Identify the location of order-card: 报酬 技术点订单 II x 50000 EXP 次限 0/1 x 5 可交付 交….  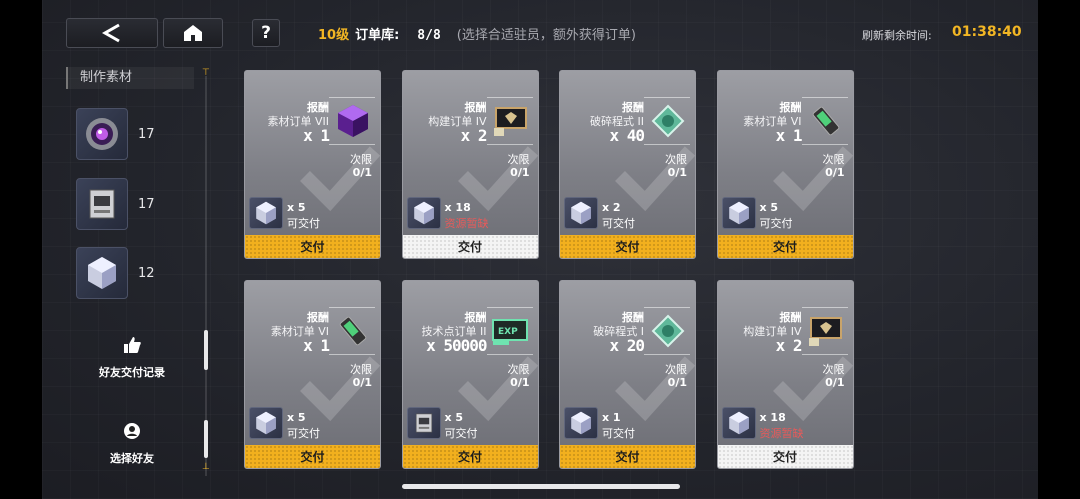
(470, 374).